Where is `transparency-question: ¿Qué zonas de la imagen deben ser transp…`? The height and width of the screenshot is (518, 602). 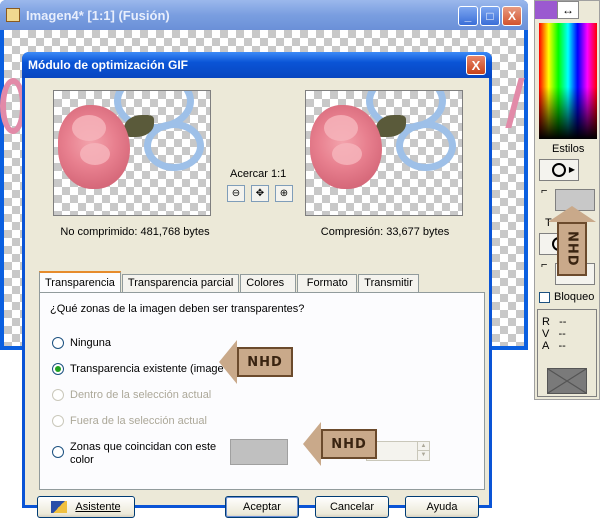 transparency-question: ¿Qué zonas de la imagen deben ser transp… is located at coordinates (177, 309).